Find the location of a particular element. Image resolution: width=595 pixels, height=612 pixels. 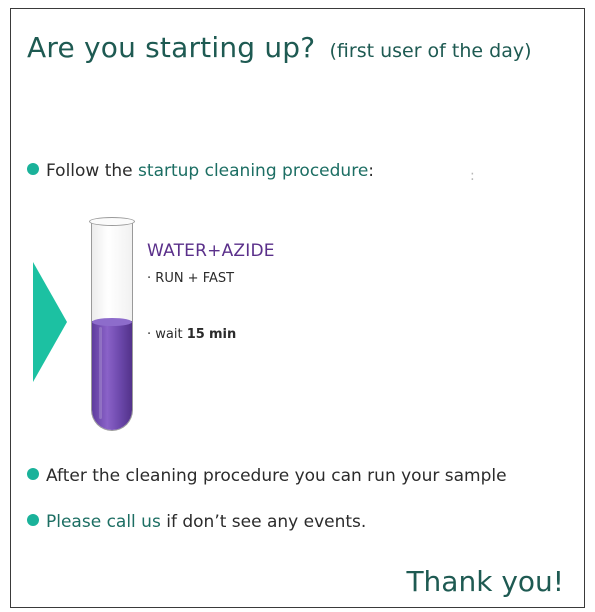

play-arrow-icon is located at coordinates (50, 322).